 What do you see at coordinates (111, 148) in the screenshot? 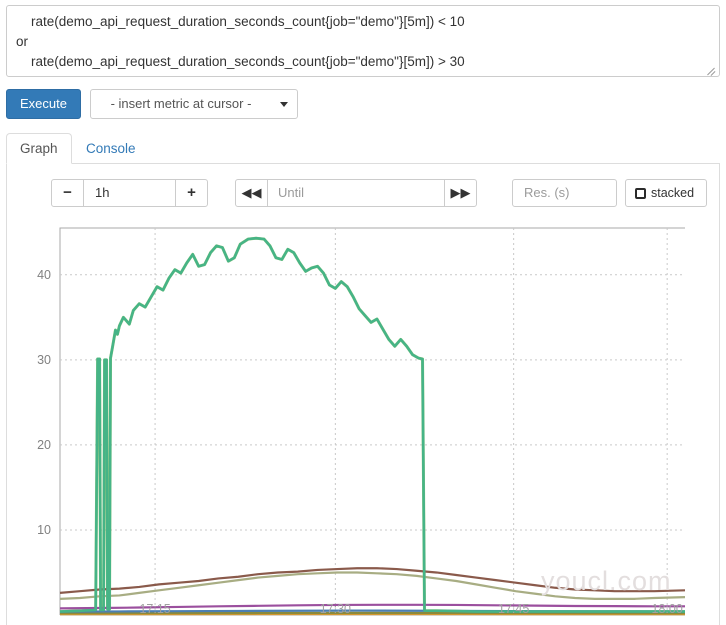
I see `tab-console: Console` at bounding box center [111, 148].